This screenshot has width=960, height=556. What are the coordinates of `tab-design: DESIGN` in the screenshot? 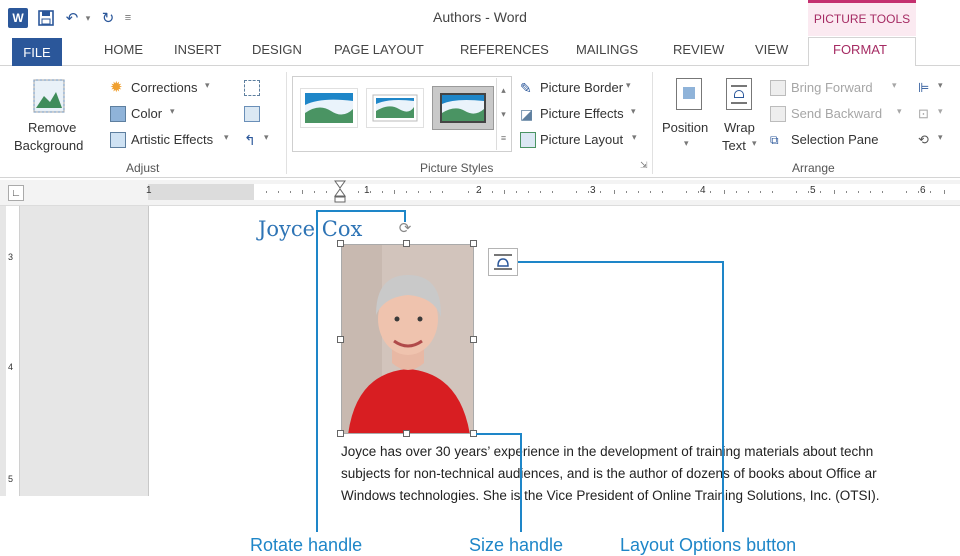 It's located at (277, 49).